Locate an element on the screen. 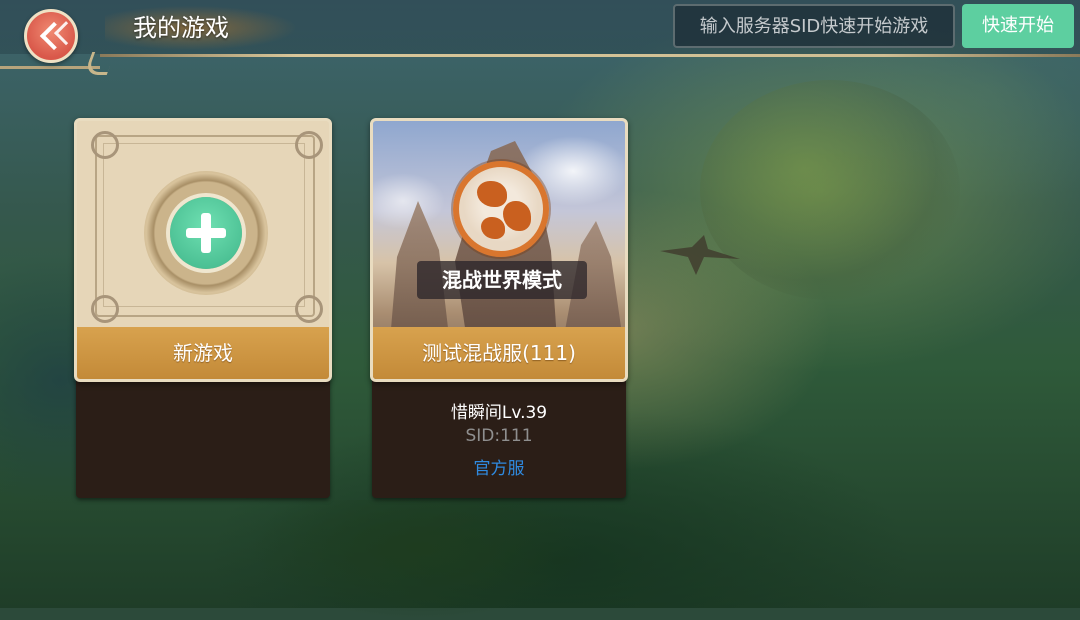 The width and height of the screenshot is (1080, 620). new-game-card: 新游戏 is located at coordinates (203, 308).